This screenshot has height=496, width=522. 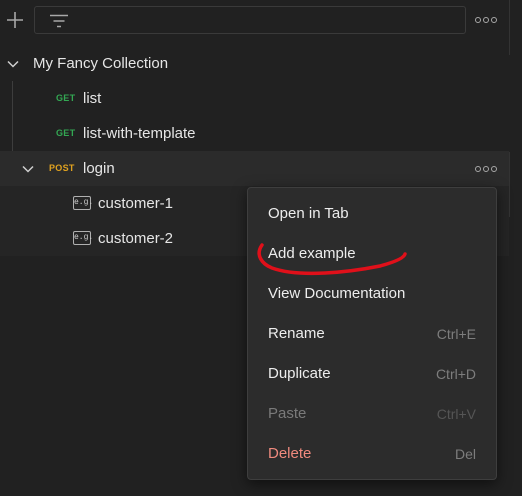 What do you see at coordinates (254, 63) in the screenshot?
I see `collection-row: My Fancy Collection` at bounding box center [254, 63].